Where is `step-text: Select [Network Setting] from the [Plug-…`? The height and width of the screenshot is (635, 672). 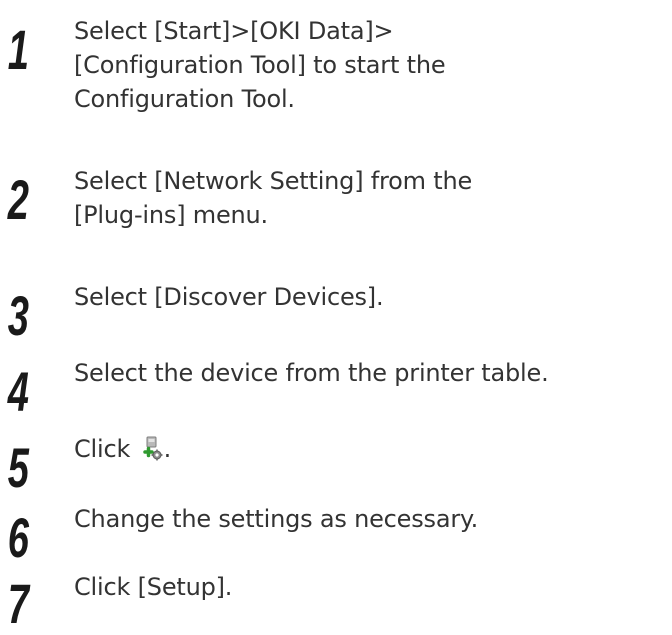 step-text: Select [Network Setting] from the [Plug-… is located at coordinates (372, 198).